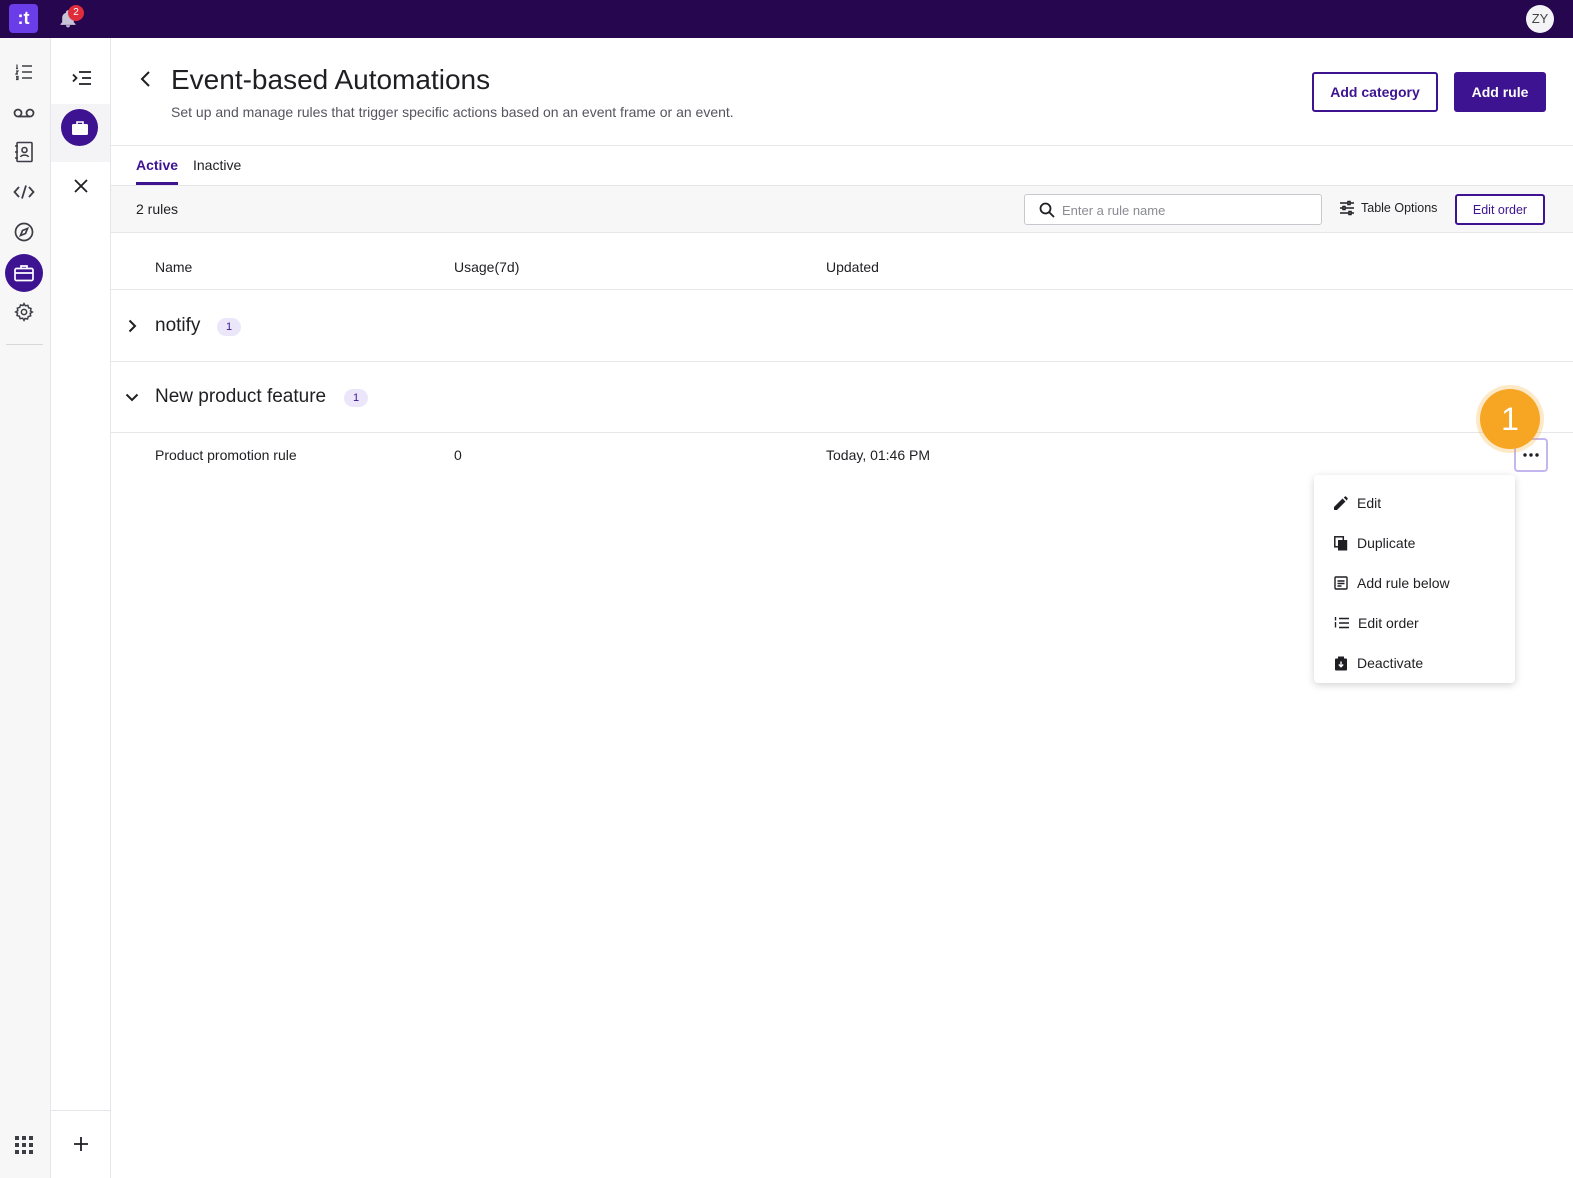  Describe the element at coordinates (1414, 503) in the screenshot. I see `menu-item-edit: Edit` at that location.